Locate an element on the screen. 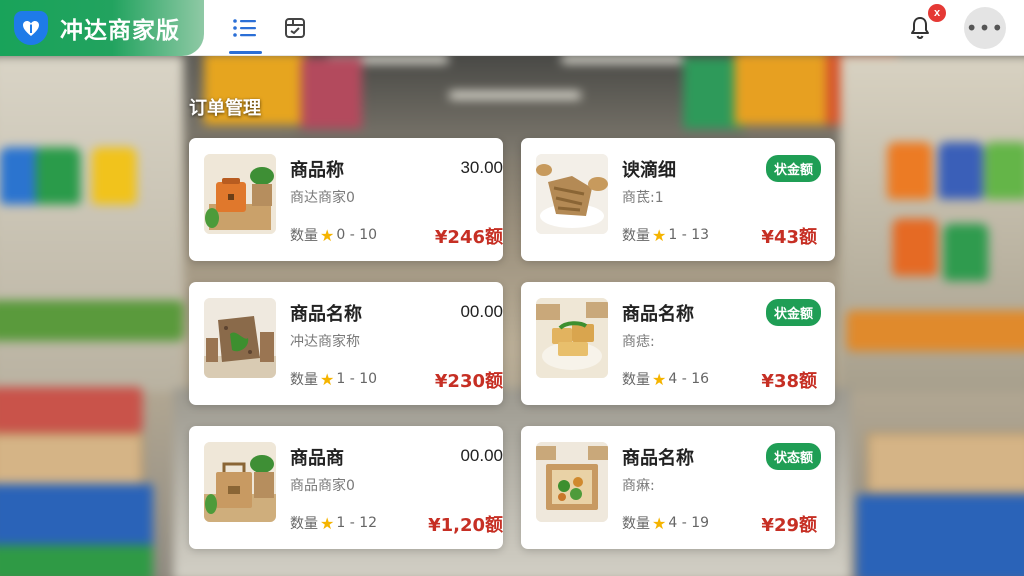  quantity-range: 1 - 10 is located at coordinates (357, 379).